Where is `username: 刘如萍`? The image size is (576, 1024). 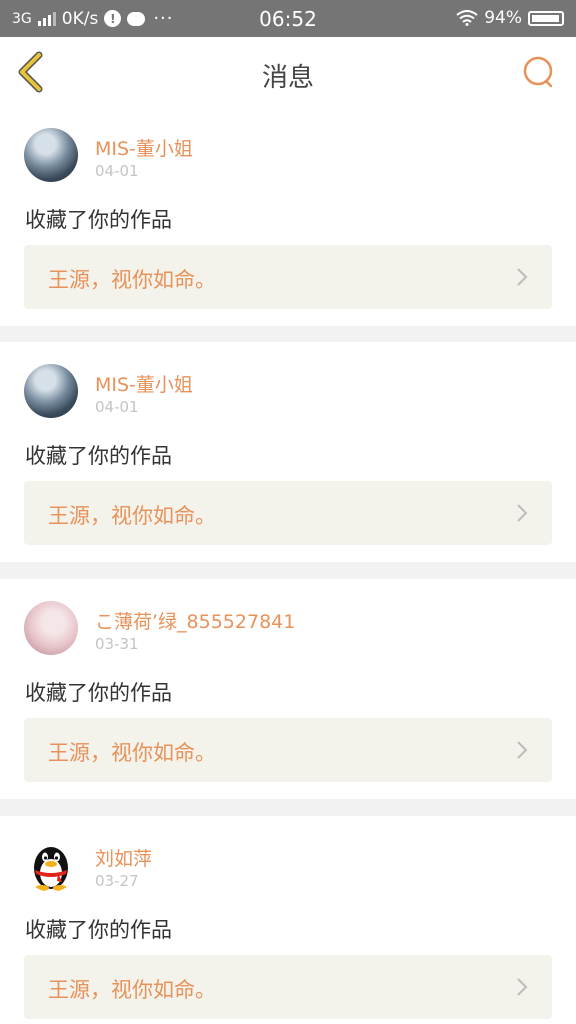
username: 刘如萍 is located at coordinates (123, 857).